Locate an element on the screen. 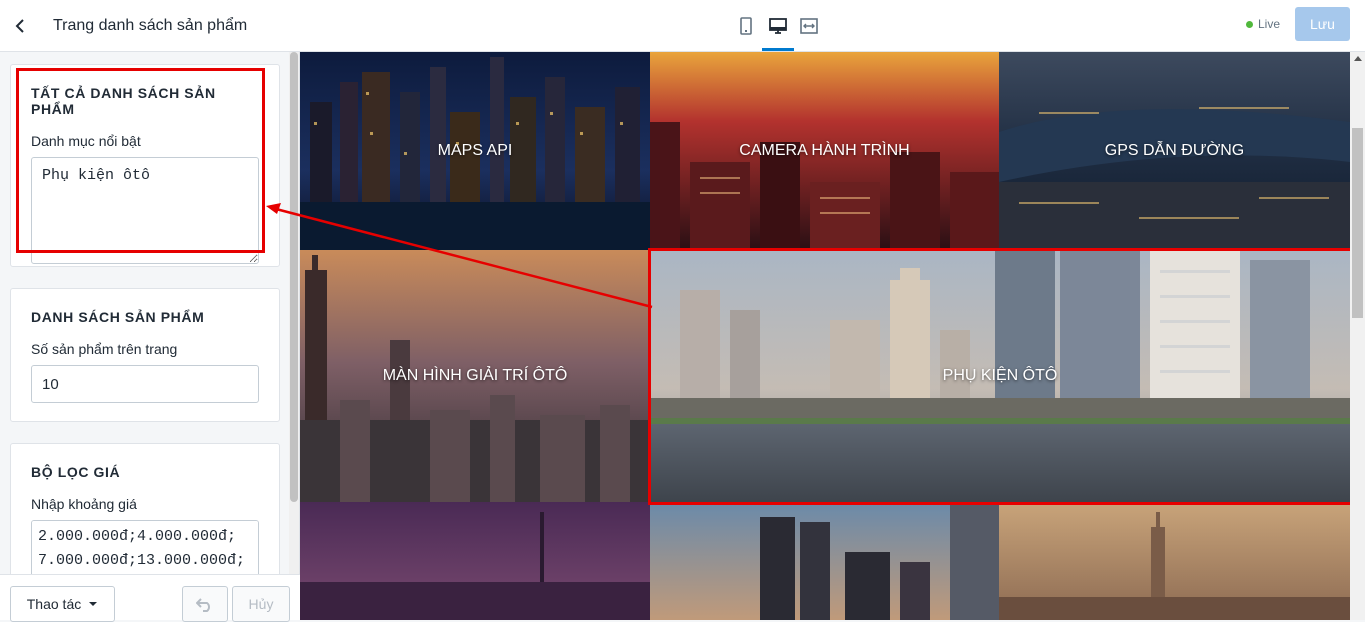 This screenshot has width=1365, height=622. collection-tile-entertainment: MÀN HÌNH GIẢI TRÍ ÔTÔ is located at coordinates (475, 376).